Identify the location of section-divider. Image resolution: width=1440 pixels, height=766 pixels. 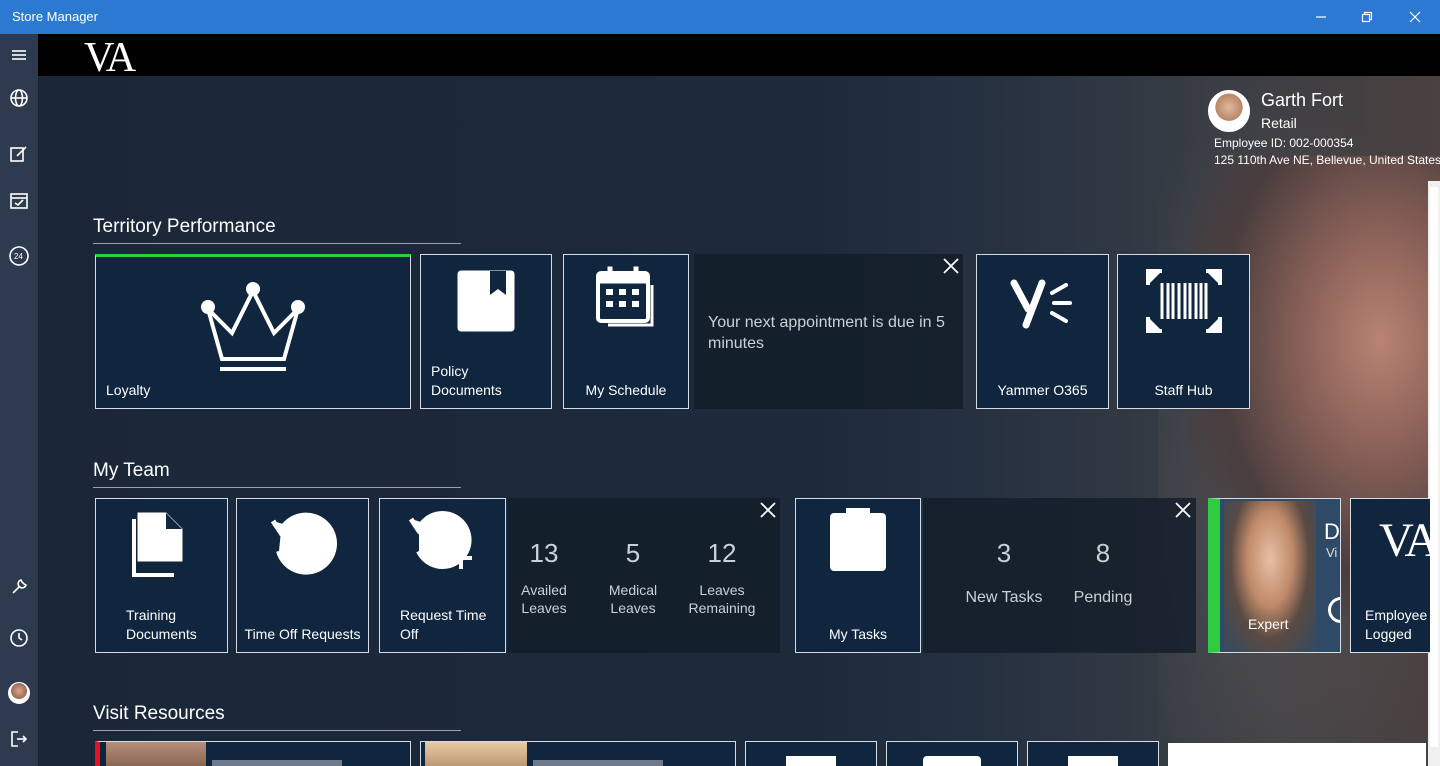
(277, 243).